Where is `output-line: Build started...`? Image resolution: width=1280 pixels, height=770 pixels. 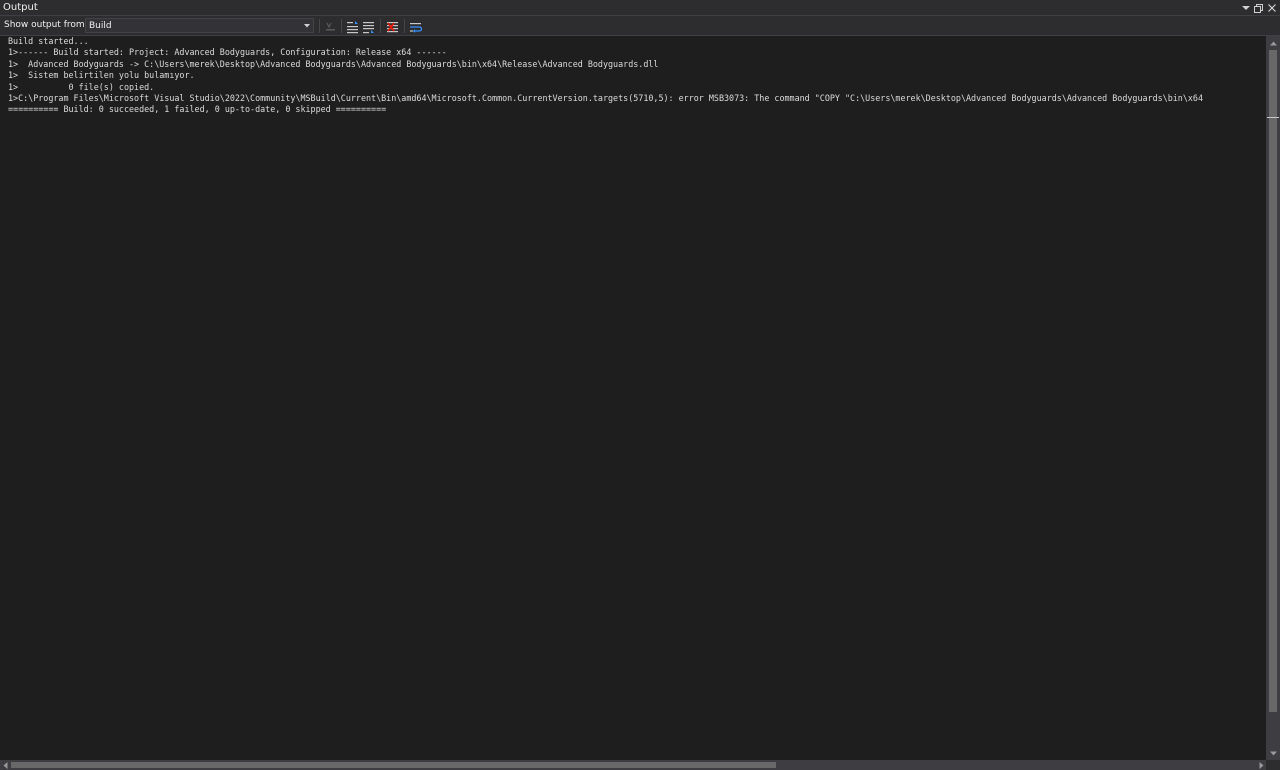 output-line: Build started... is located at coordinates (48, 41).